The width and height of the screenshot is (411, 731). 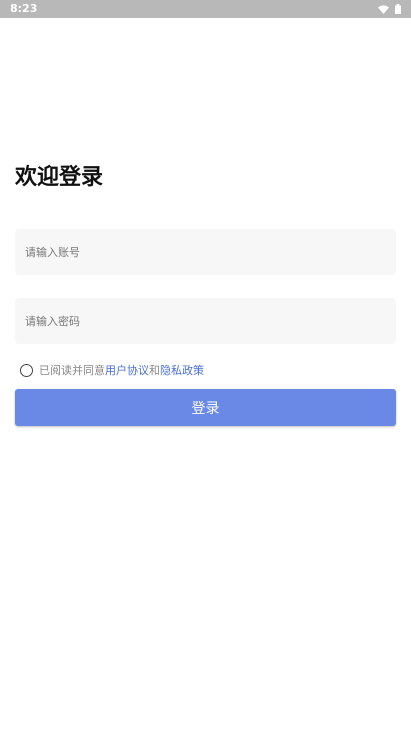 I want to click on status-bar: 8:23, so click(x=205, y=9).